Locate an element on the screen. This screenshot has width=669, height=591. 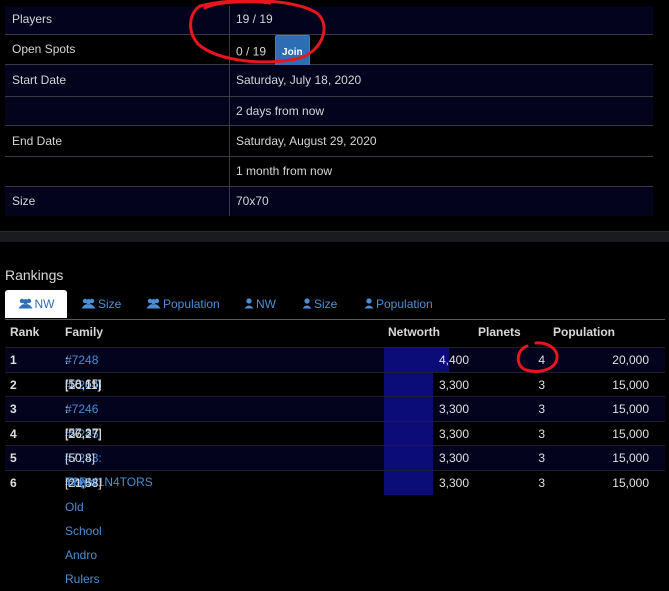
open-spots-value: 0 / 19 is located at coordinates (251, 51).